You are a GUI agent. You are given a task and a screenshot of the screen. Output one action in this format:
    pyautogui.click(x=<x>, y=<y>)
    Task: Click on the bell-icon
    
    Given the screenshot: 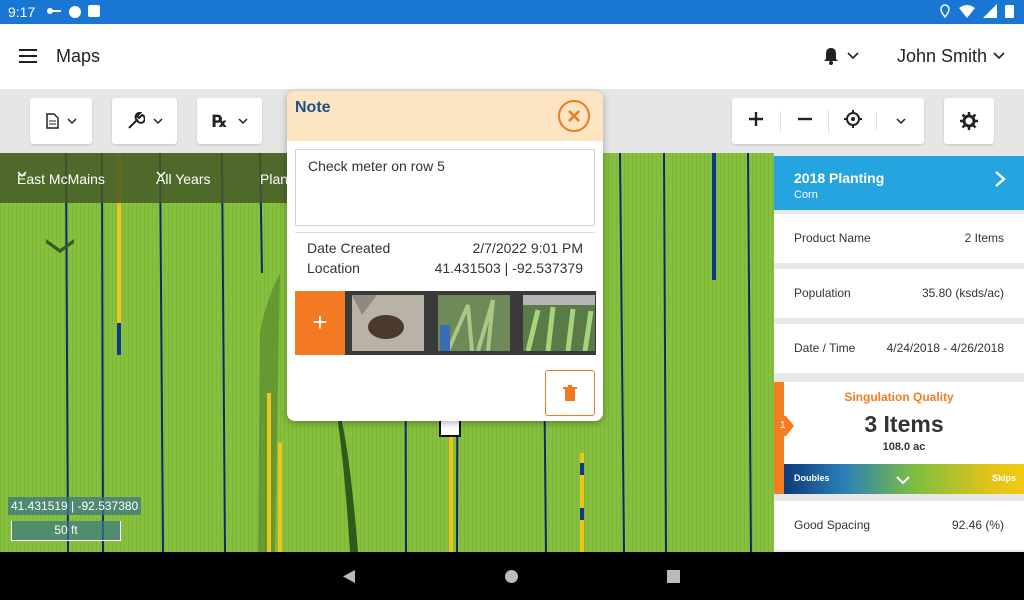 What is the action you would take?
    pyautogui.click(x=831, y=58)
    